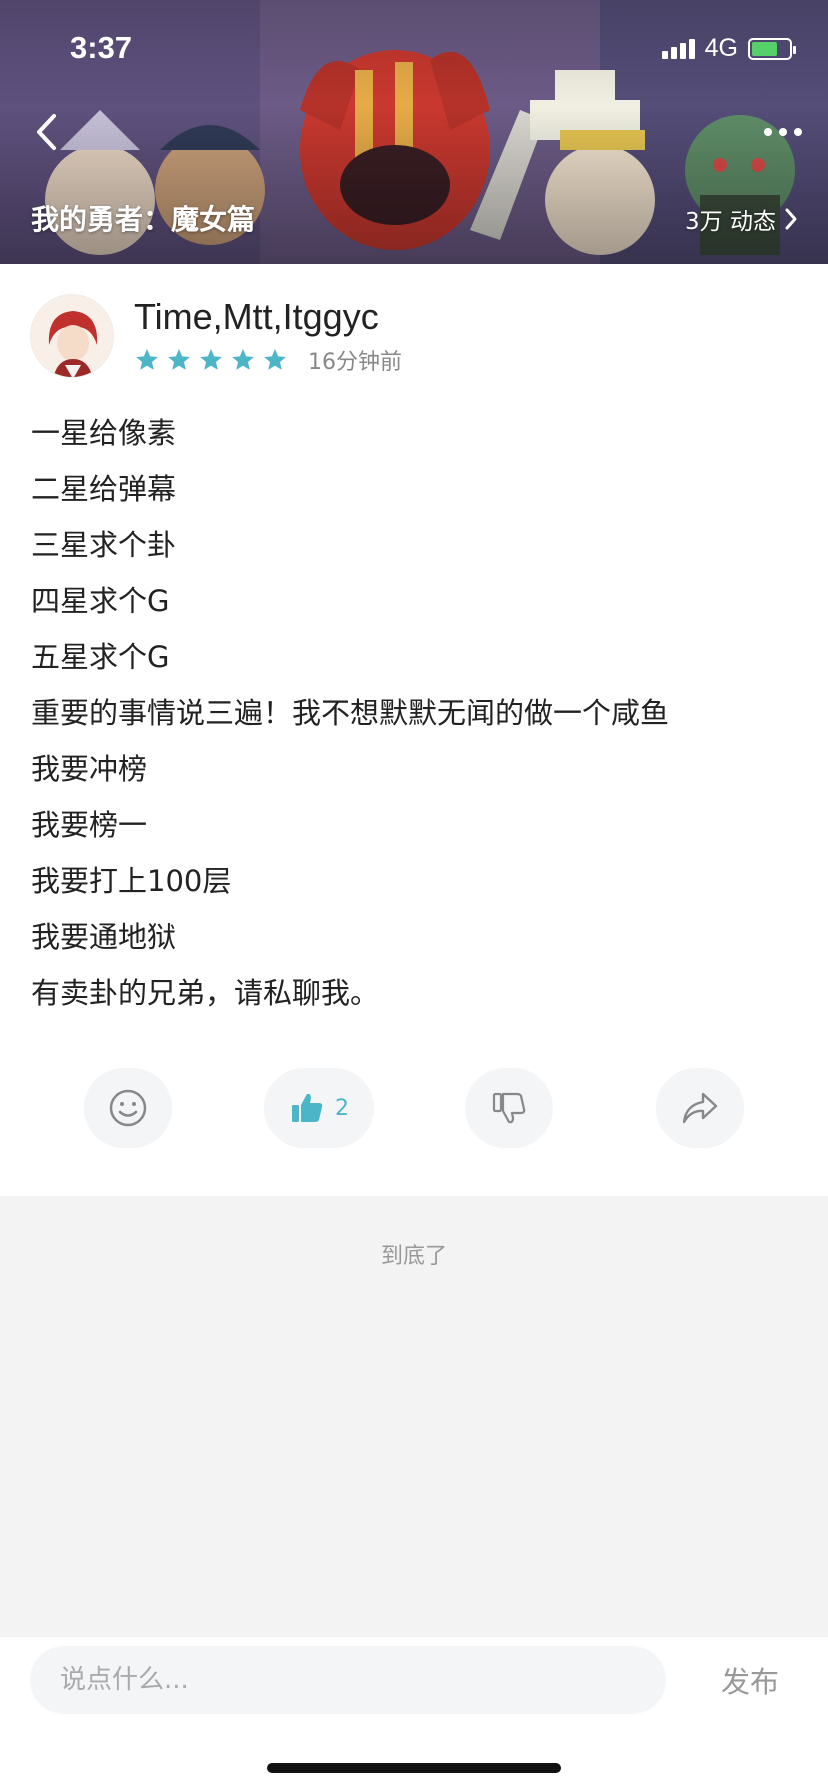 This screenshot has height=1792, width=828. I want to click on chevron-left-icon, so click(46, 132).